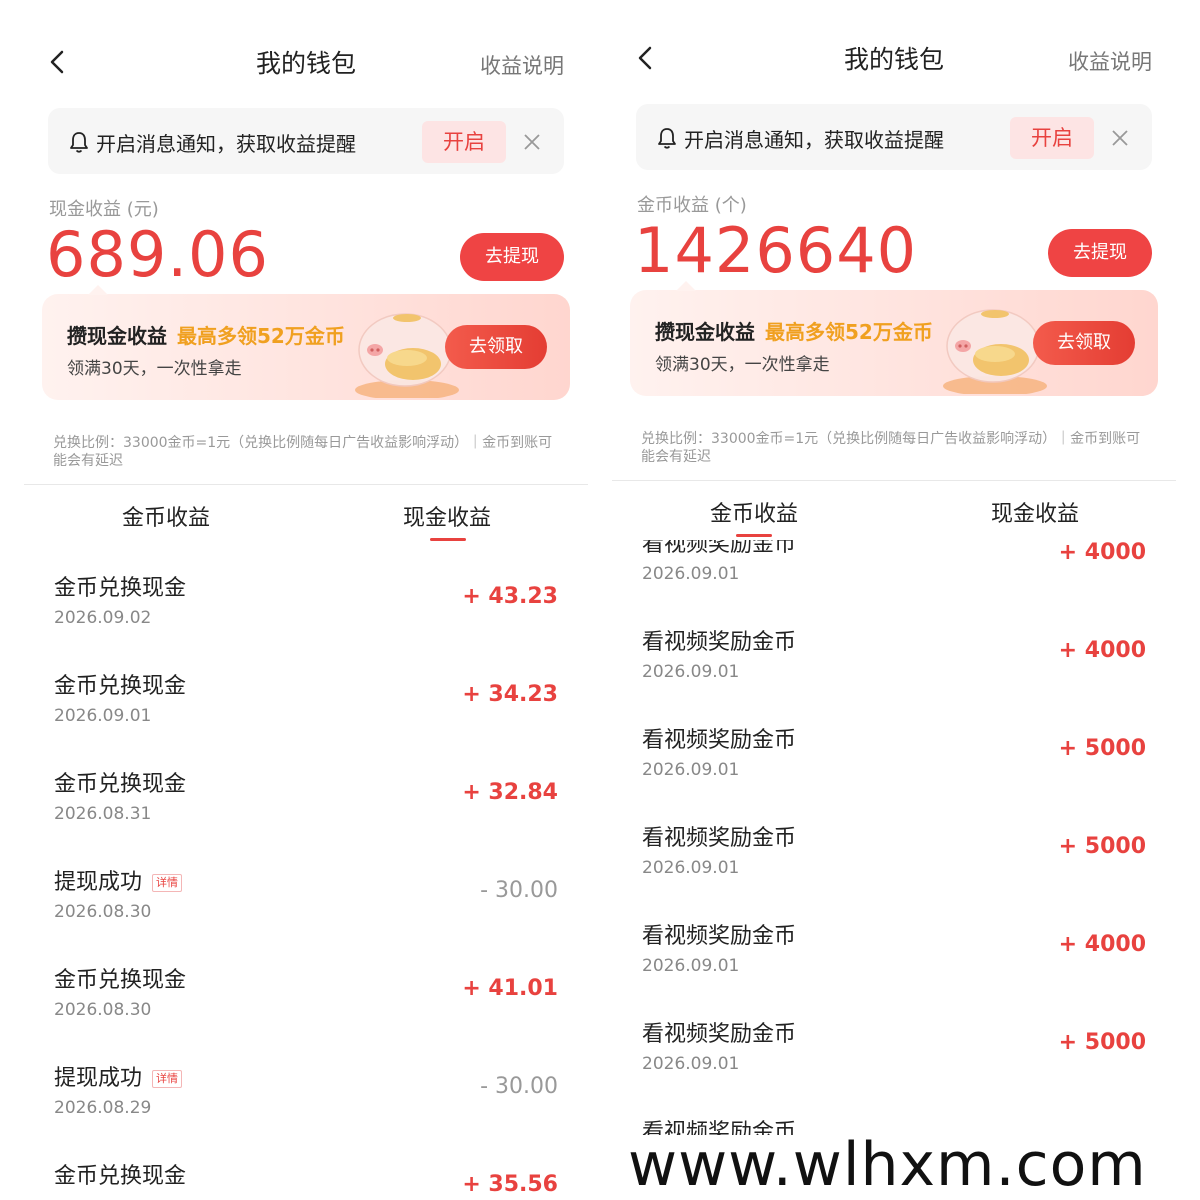 The width and height of the screenshot is (1200, 1200). Describe the element at coordinates (306, 809) in the screenshot. I see `list-item: 金币兑换现金 2026.08.31 + 32.84` at that location.